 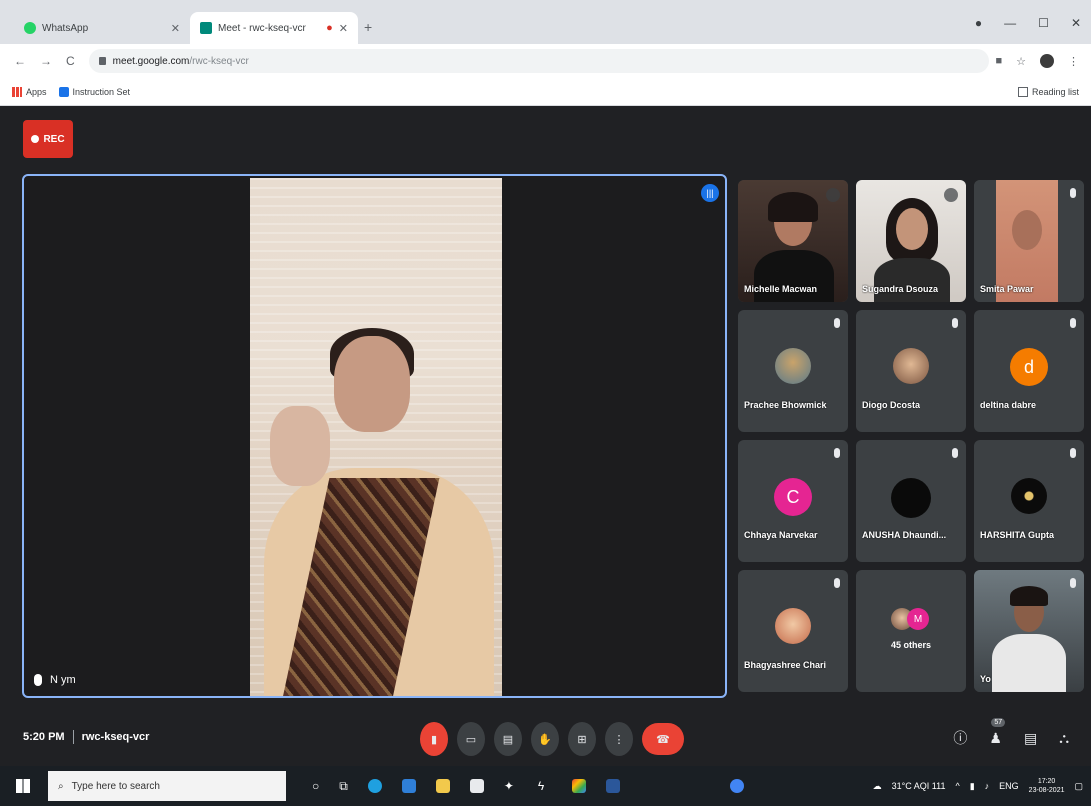 I want to click on reading-list: Reading list, so click(x=1048, y=91).